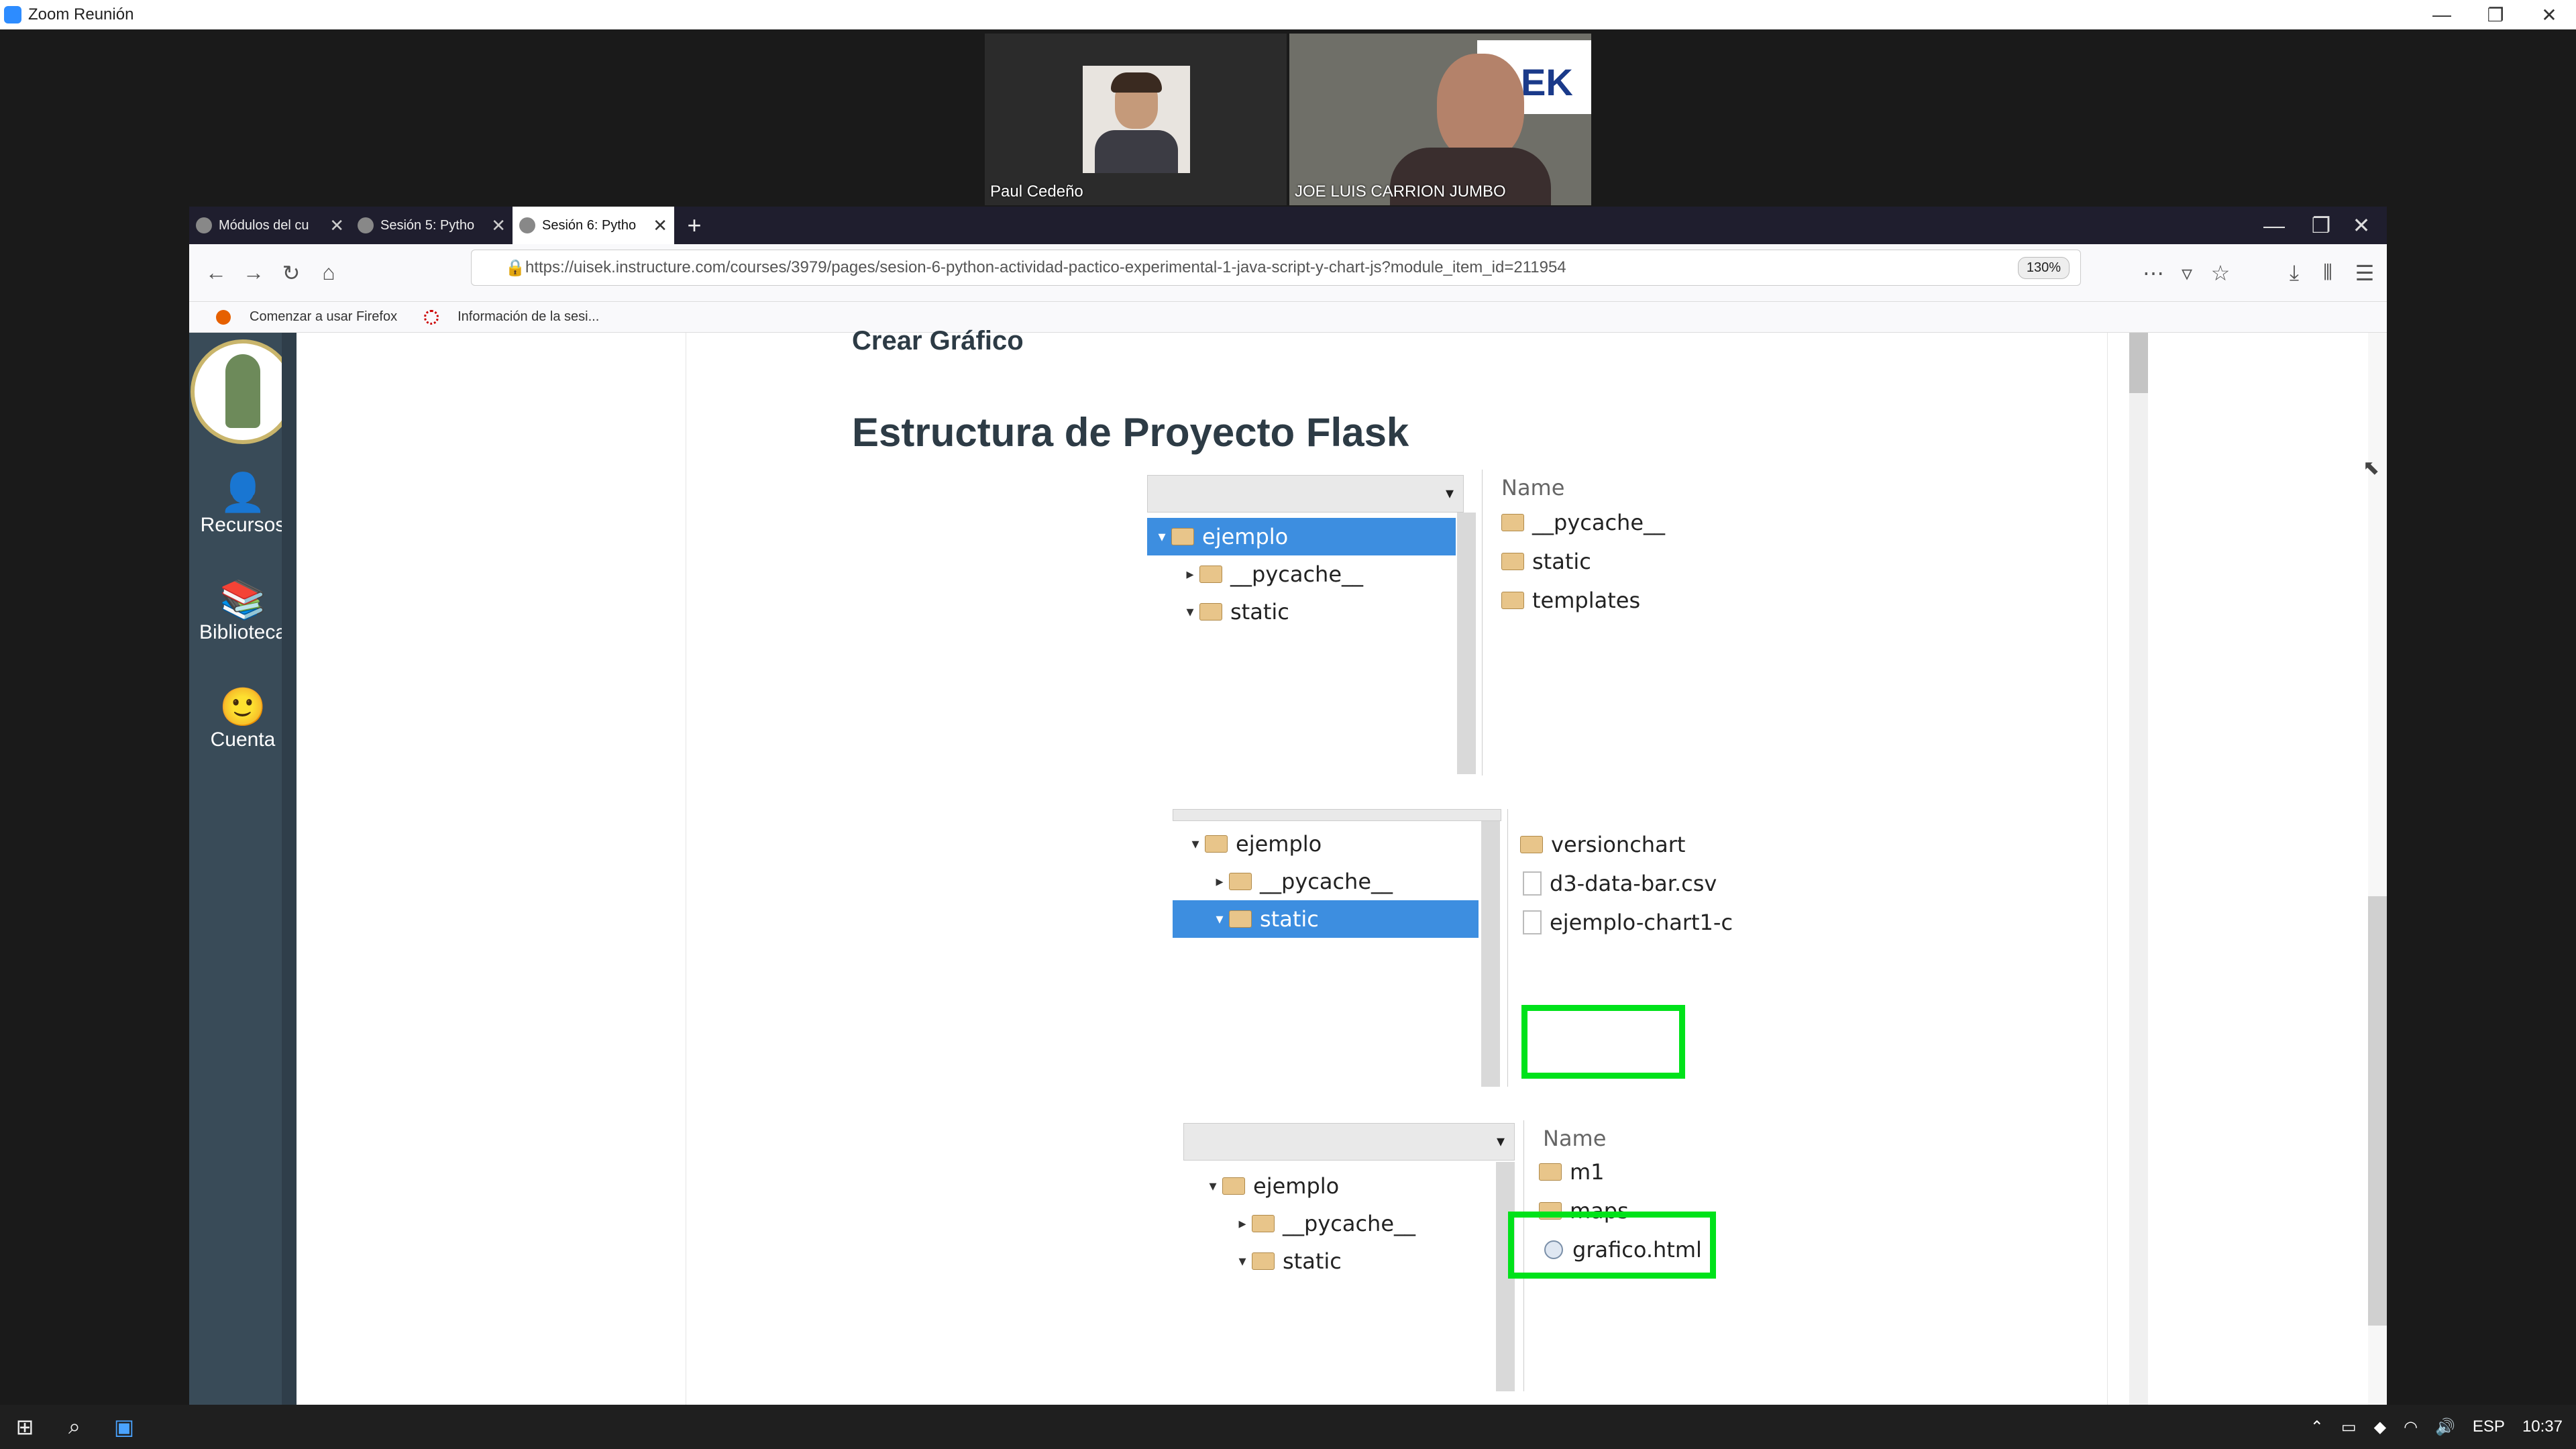 Image resolution: width=2576 pixels, height=1449 pixels. Describe the element at coordinates (1602, 844) in the screenshot. I see `list-item: versionchart` at that location.